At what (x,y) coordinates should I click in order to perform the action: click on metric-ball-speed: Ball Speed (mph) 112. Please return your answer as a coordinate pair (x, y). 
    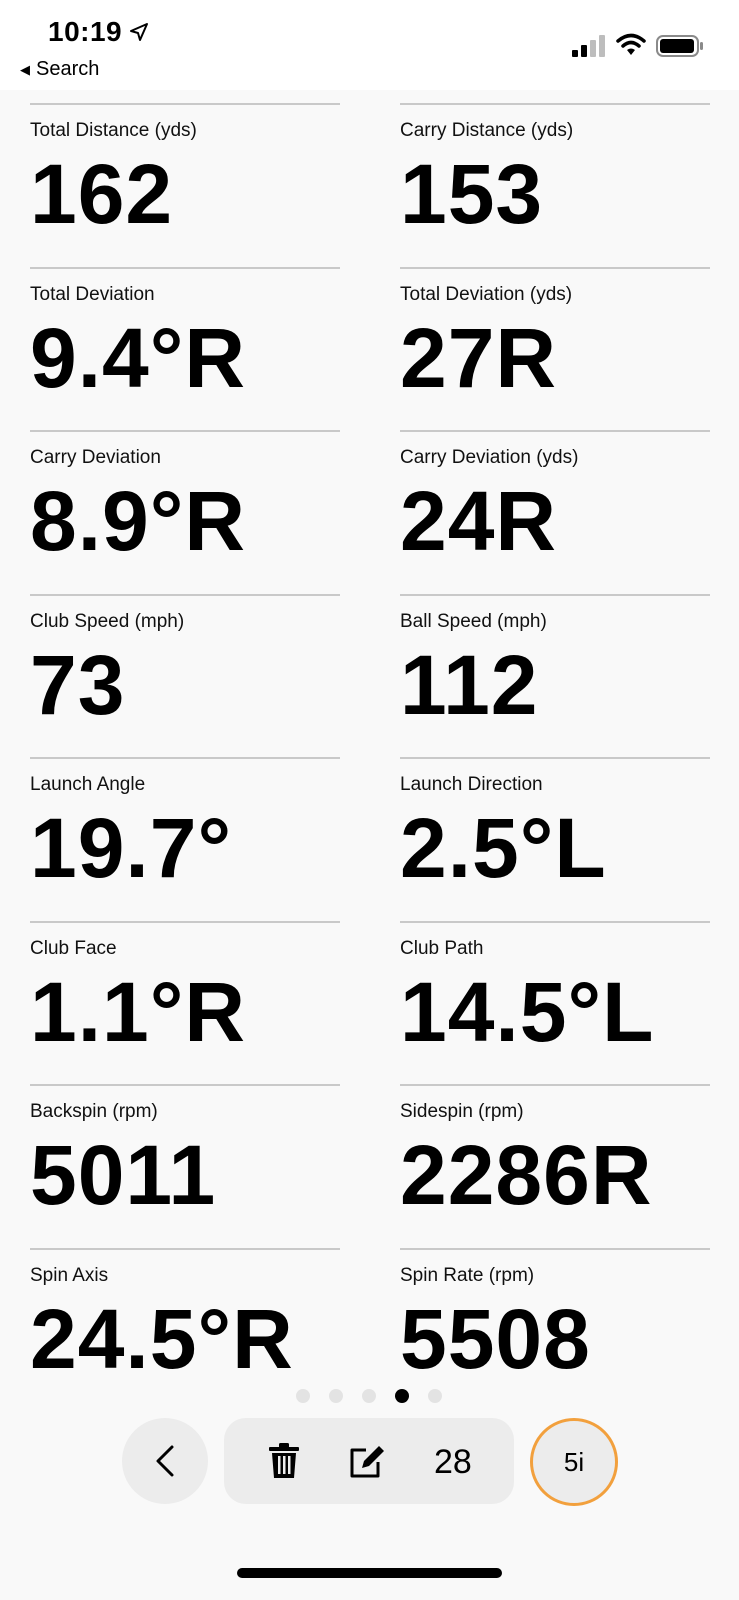
    Looking at the image, I should click on (555, 675).